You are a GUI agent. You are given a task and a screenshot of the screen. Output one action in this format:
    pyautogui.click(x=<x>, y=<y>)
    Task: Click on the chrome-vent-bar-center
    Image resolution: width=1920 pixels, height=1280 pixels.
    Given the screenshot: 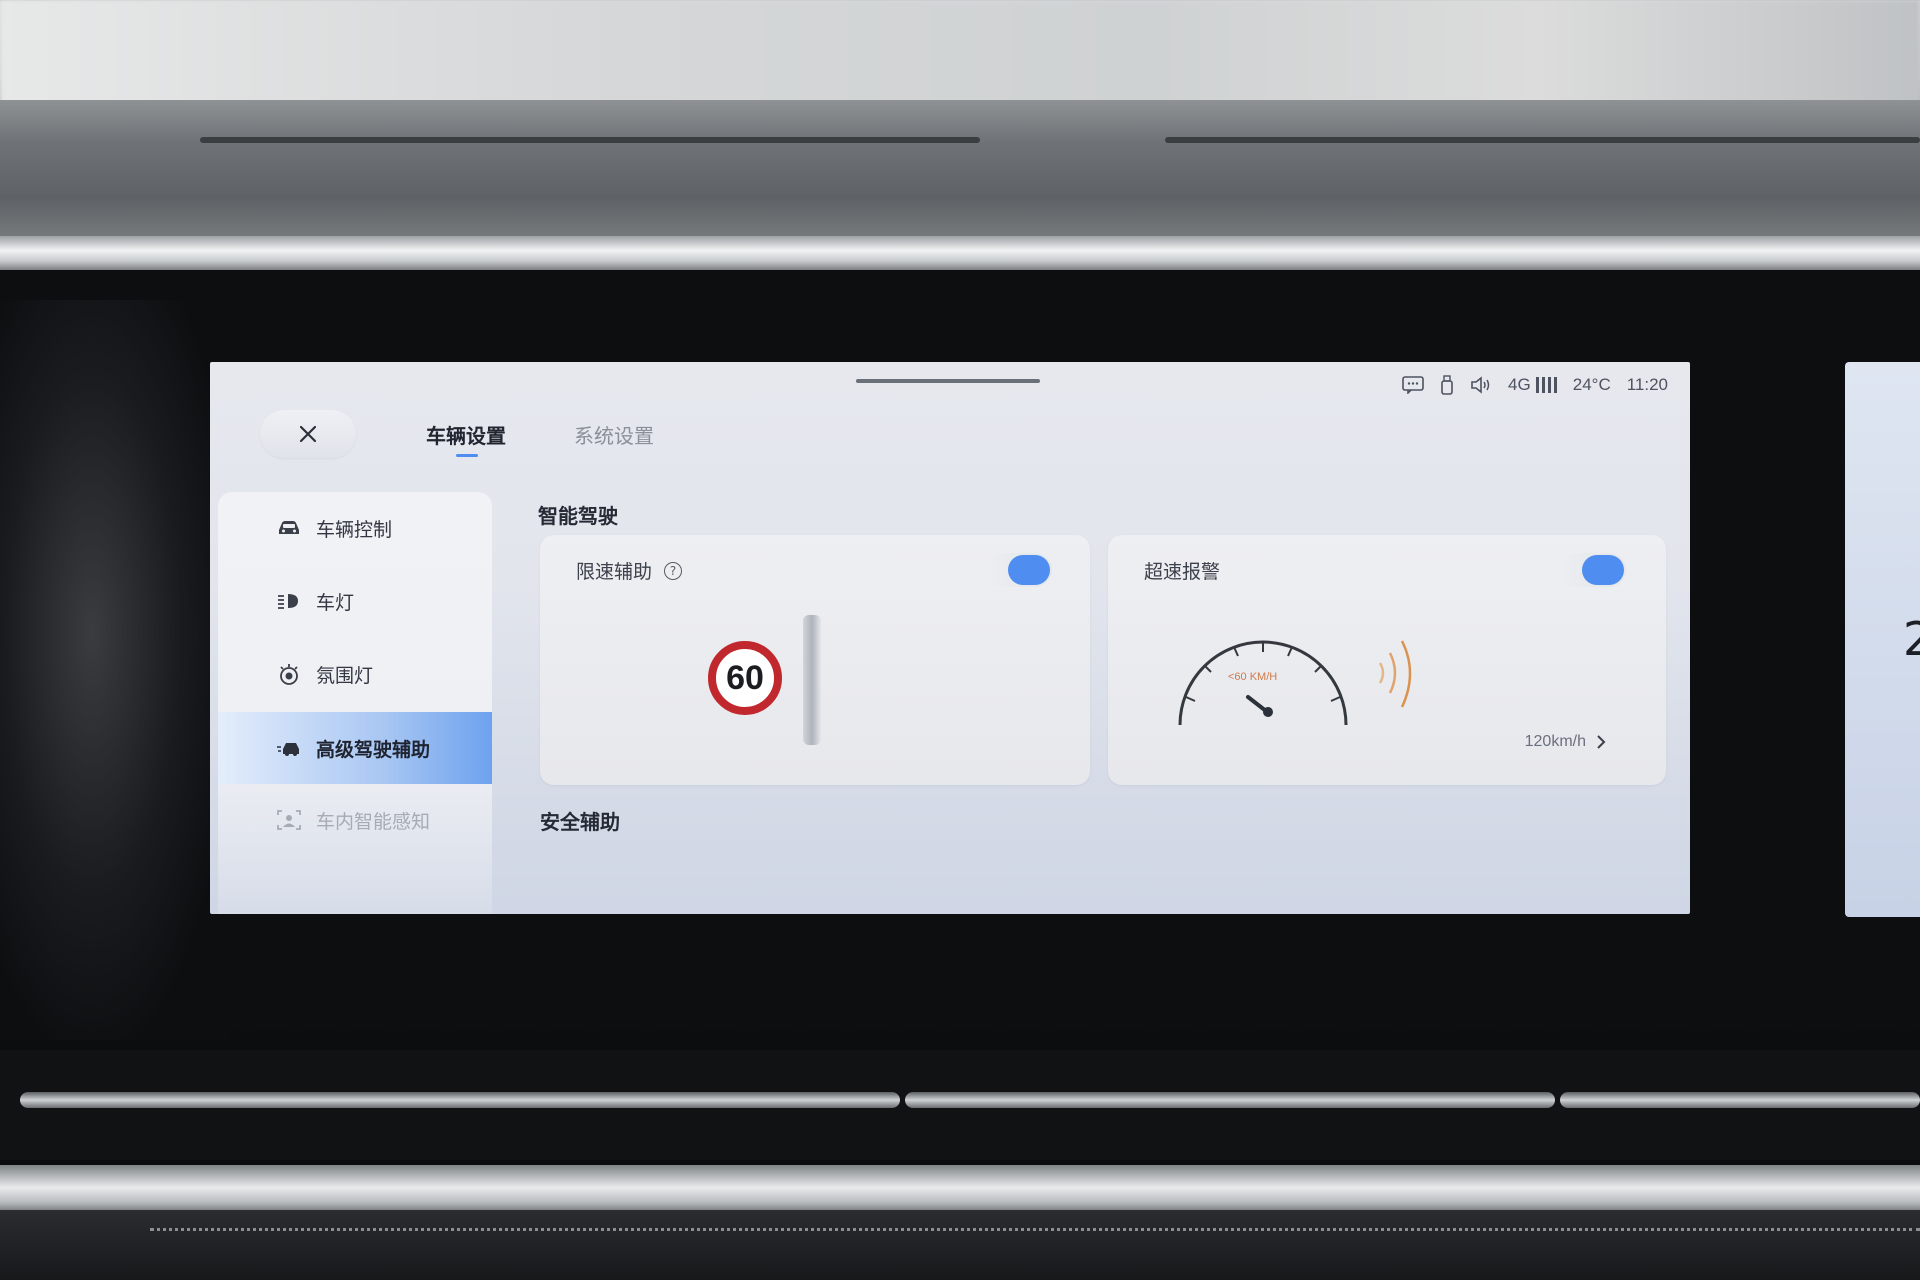 What is the action you would take?
    pyautogui.click(x=1230, y=1100)
    